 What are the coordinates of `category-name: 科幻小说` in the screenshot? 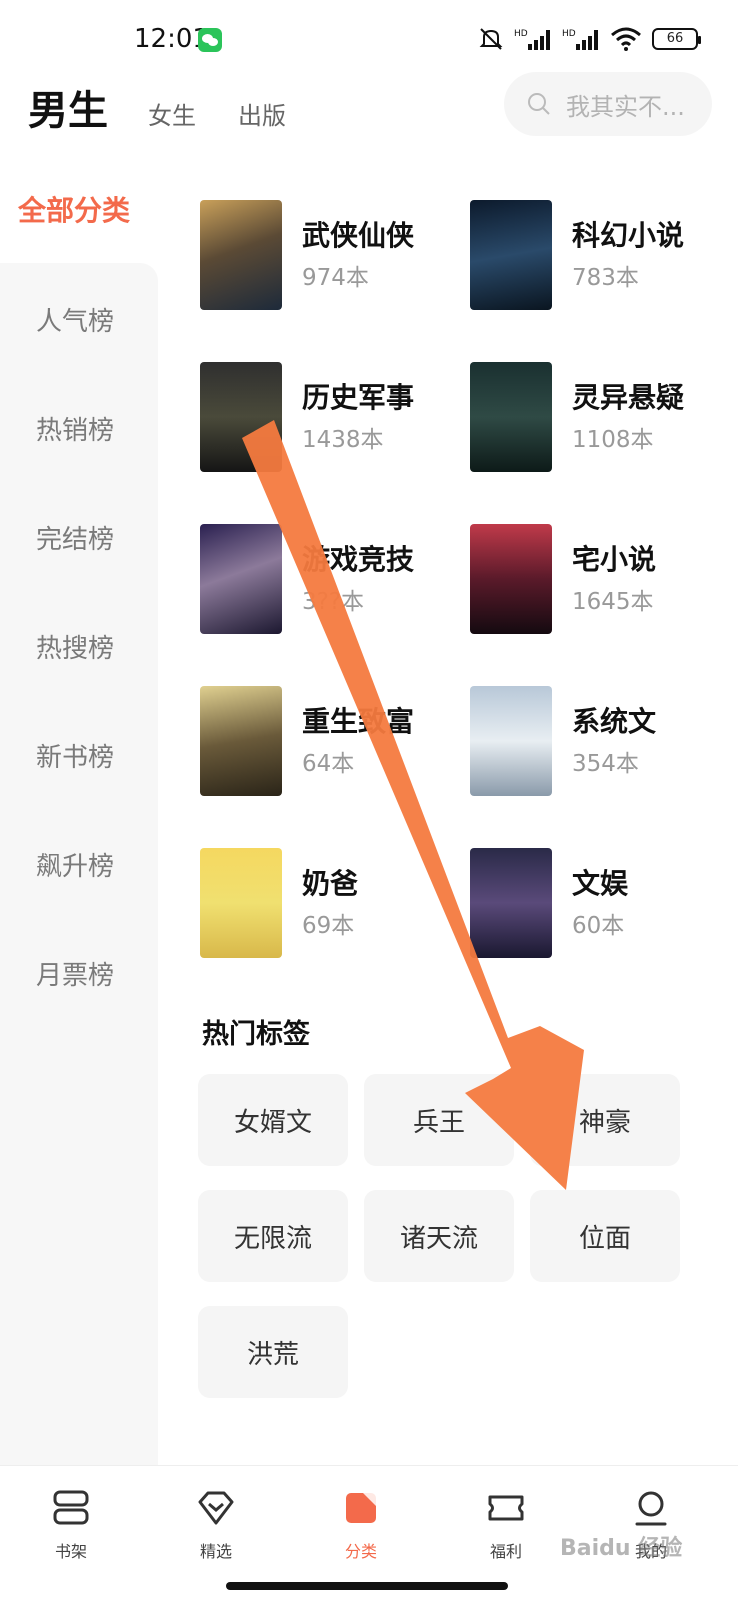 It's located at (628, 235).